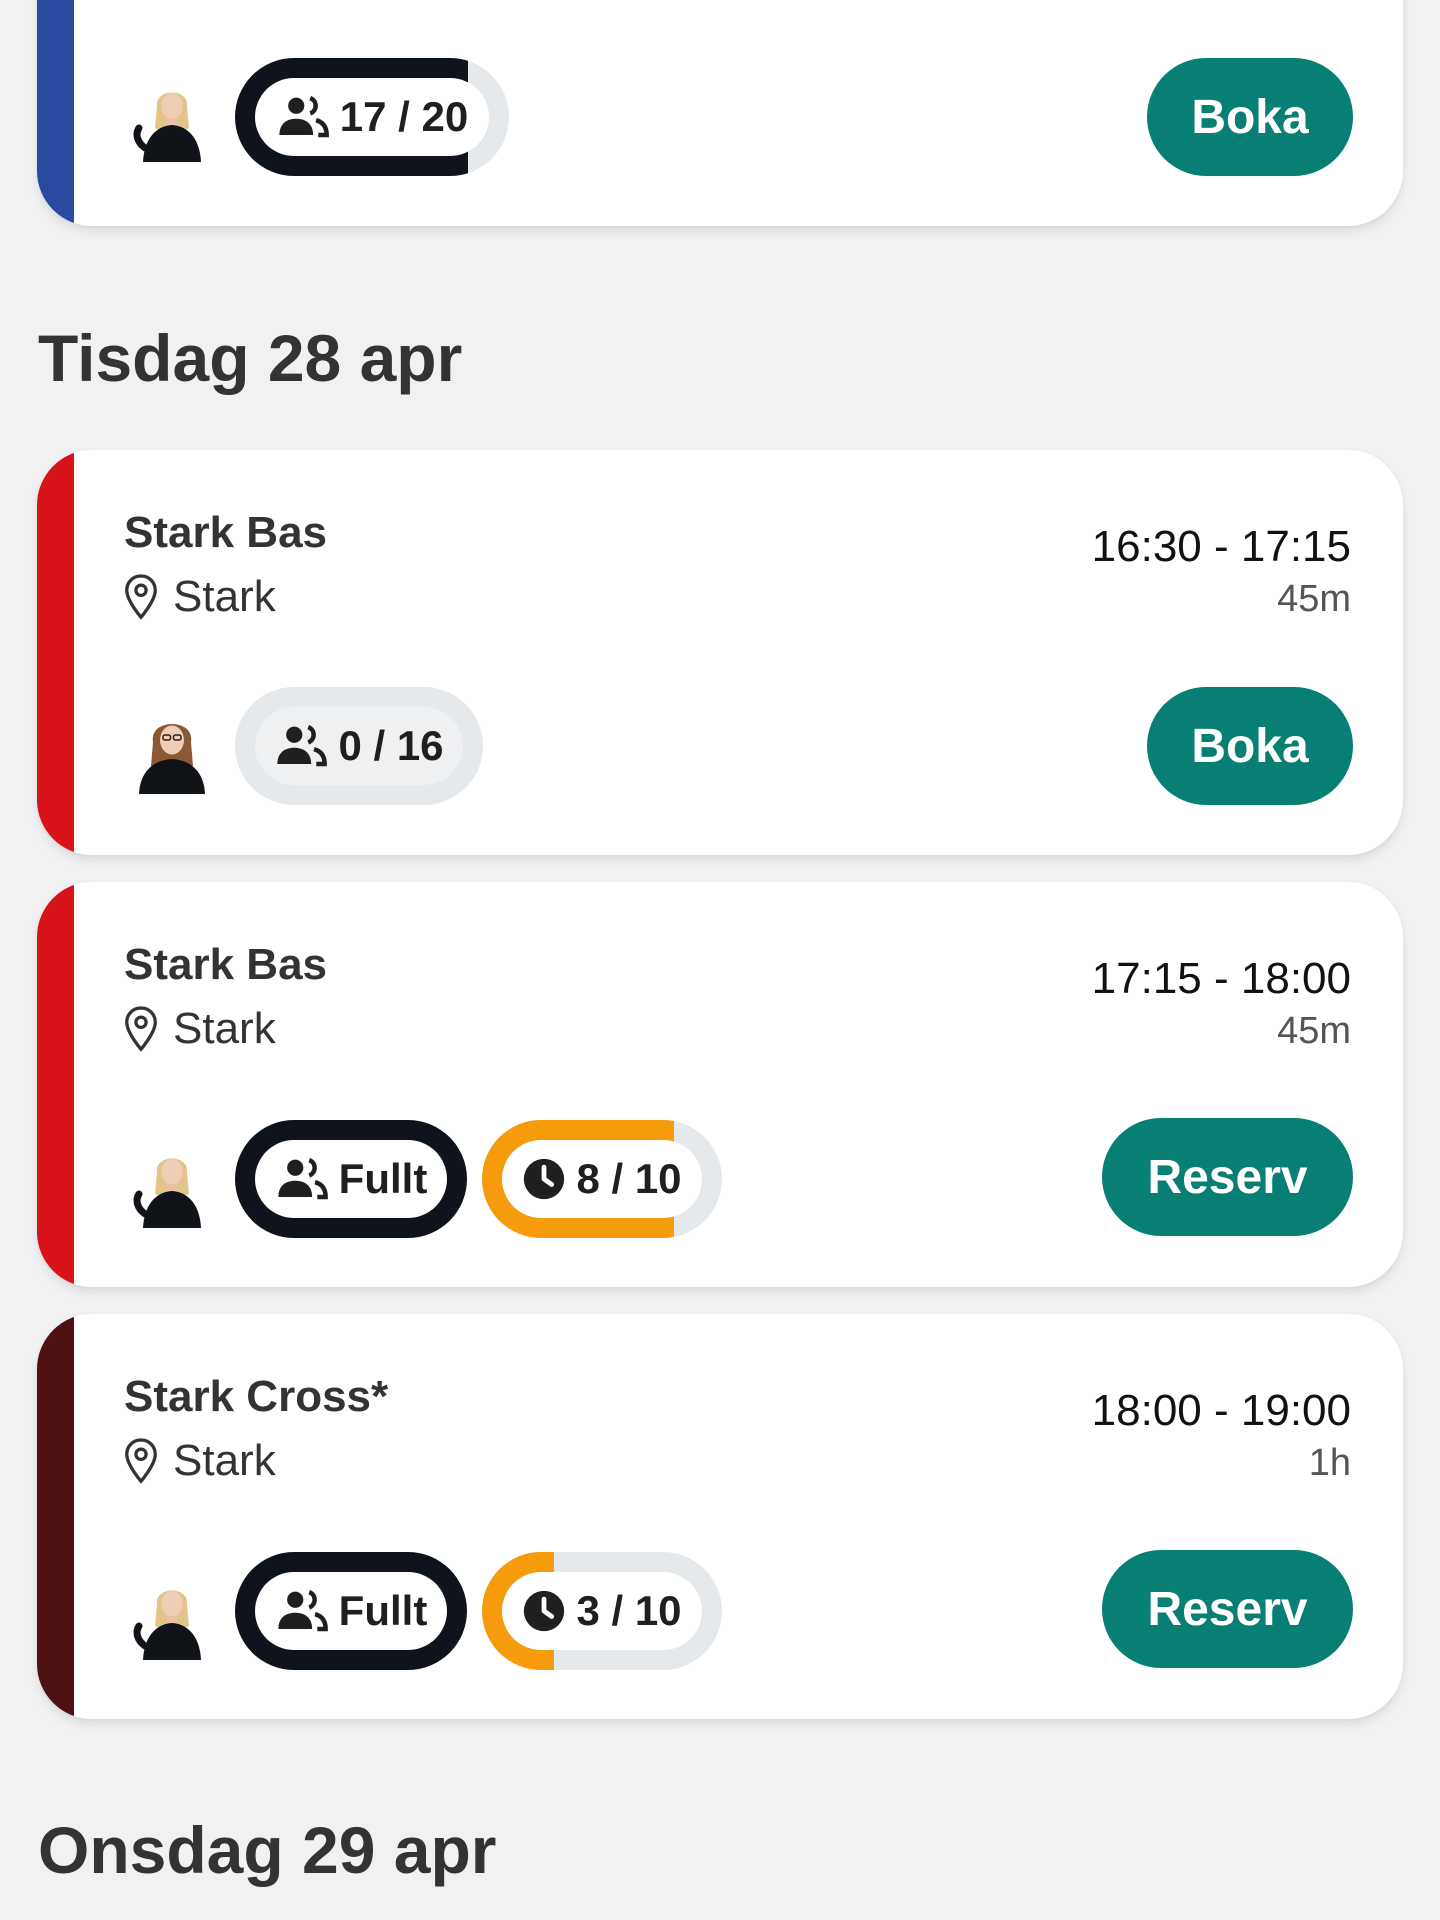 The image size is (1440, 1920). Describe the element at coordinates (629, 1178) in the screenshot. I see `waitlist-count: 8 / 10` at that location.